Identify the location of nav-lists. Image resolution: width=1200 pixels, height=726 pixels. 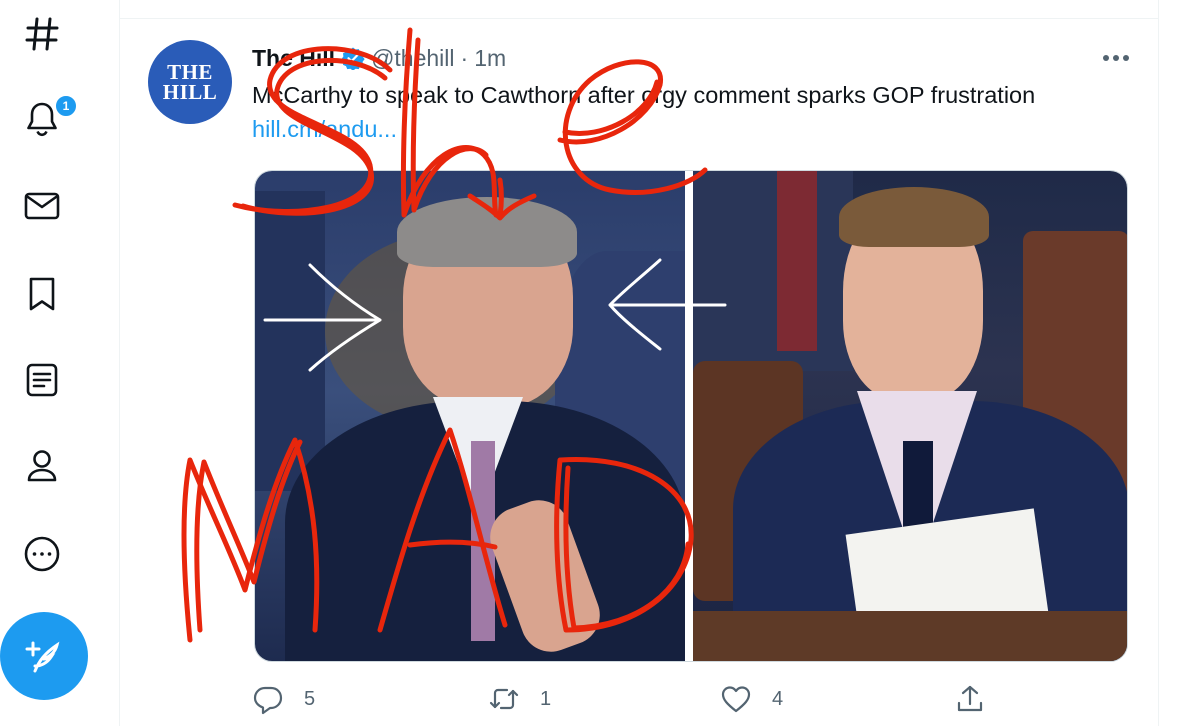
(42, 380).